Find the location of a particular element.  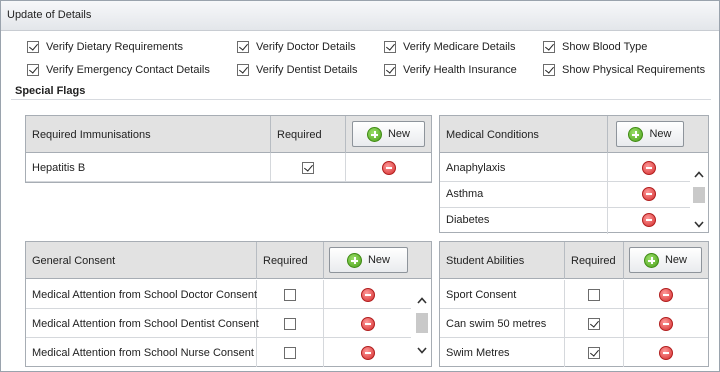

option-label: Show Blood Type is located at coordinates (605, 47).